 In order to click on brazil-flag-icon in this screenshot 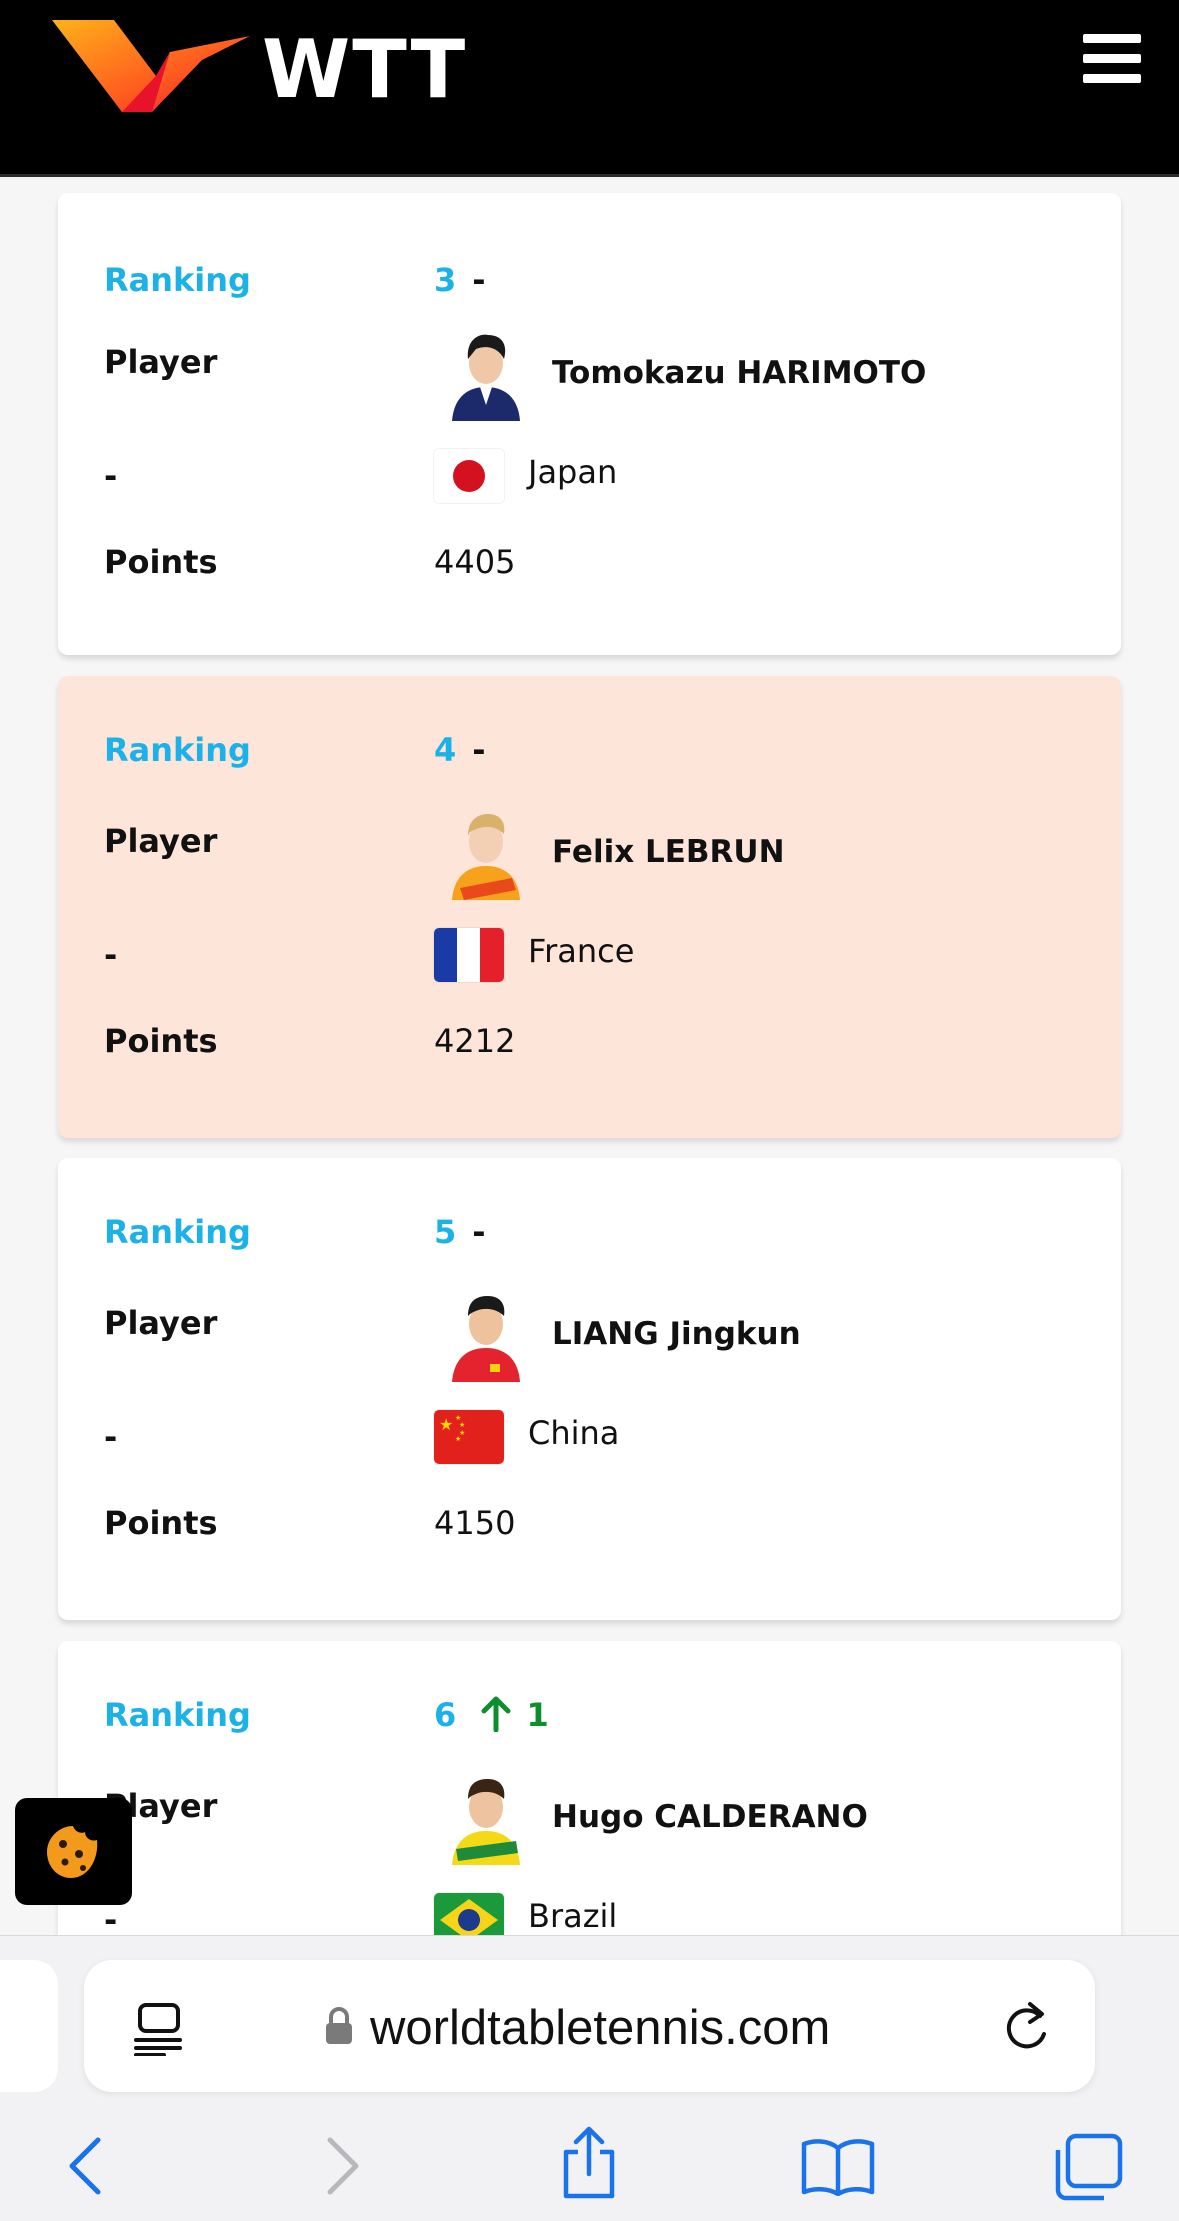, I will do `click(469, 1914)`.